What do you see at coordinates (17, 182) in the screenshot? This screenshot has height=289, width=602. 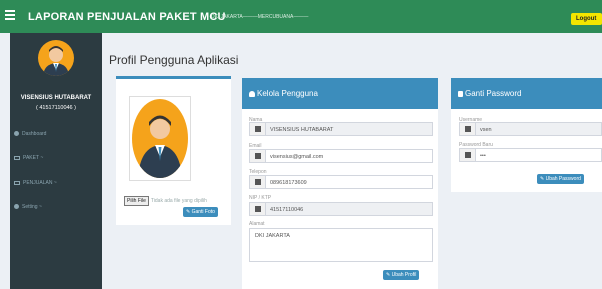 I see `sales-icon` at bounding box center [17, 182].